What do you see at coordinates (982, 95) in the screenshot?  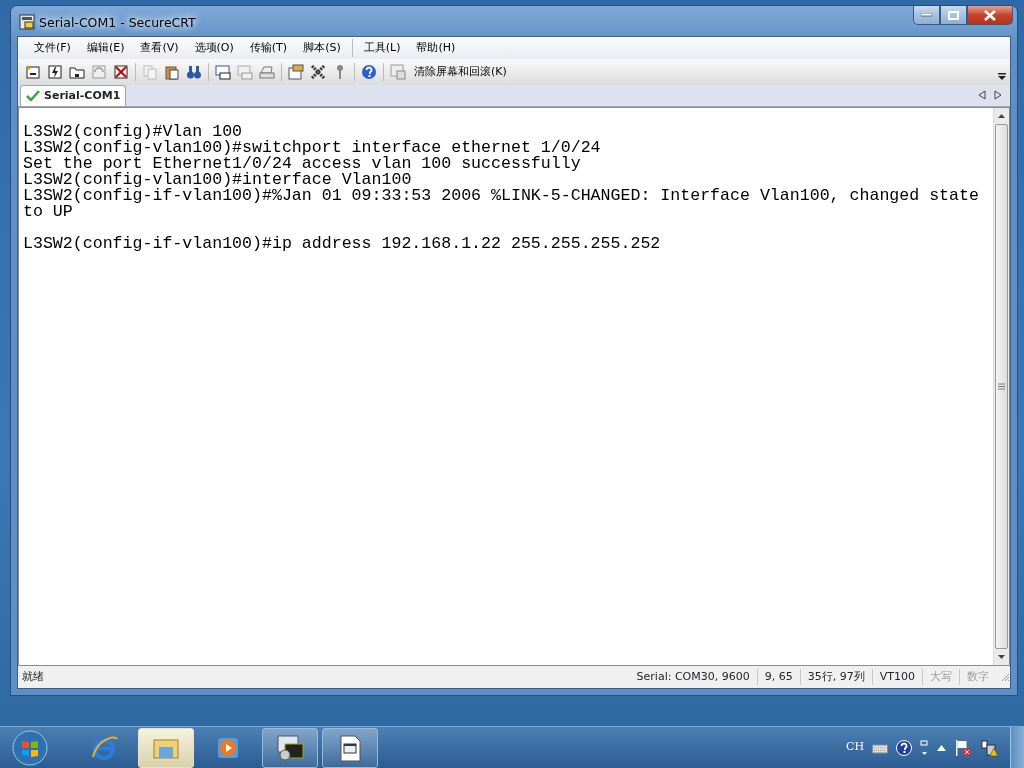 I see `tab-left-icon` at bounding box center [982, 95].